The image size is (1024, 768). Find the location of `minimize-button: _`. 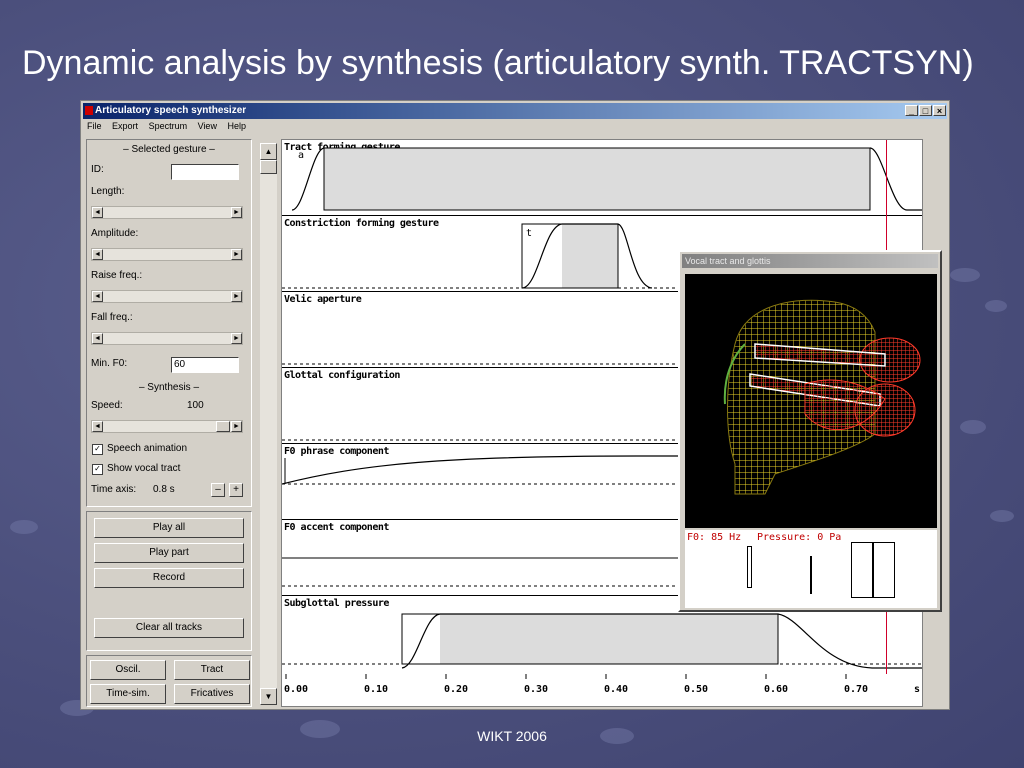

minimize-button: _ is located at coordinates (911, 110).